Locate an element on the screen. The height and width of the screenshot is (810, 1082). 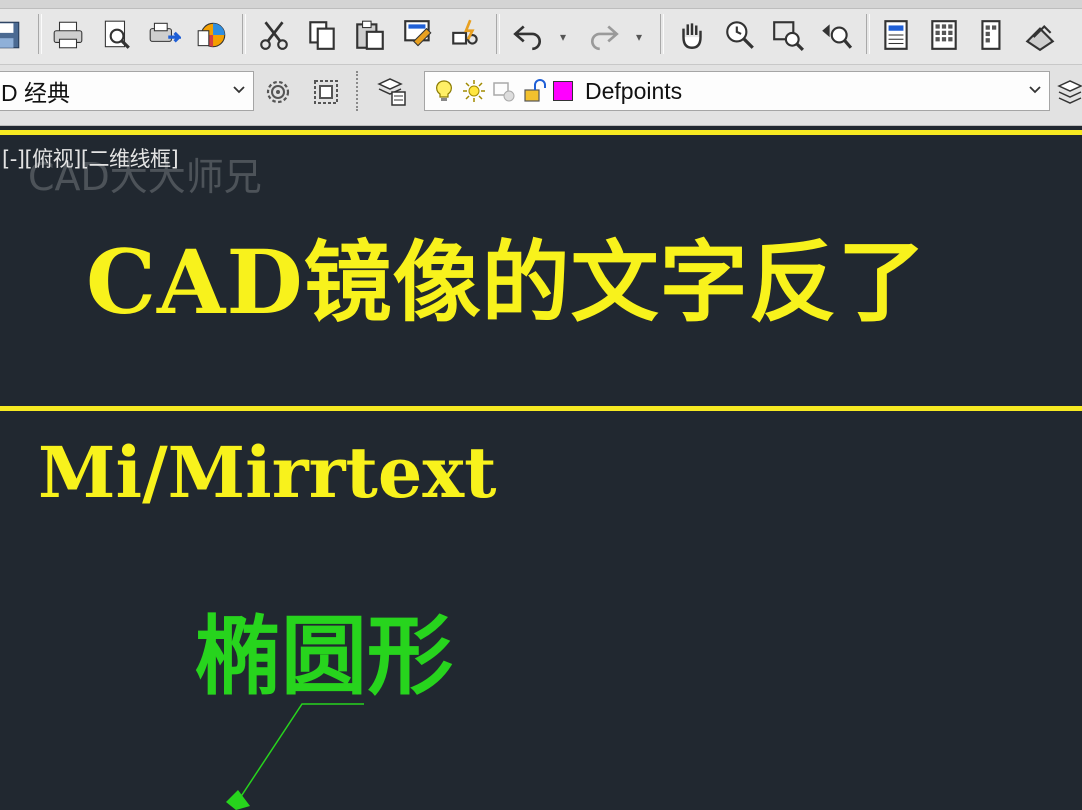
tool-palettes-icon is located at coordinates (992, 35).